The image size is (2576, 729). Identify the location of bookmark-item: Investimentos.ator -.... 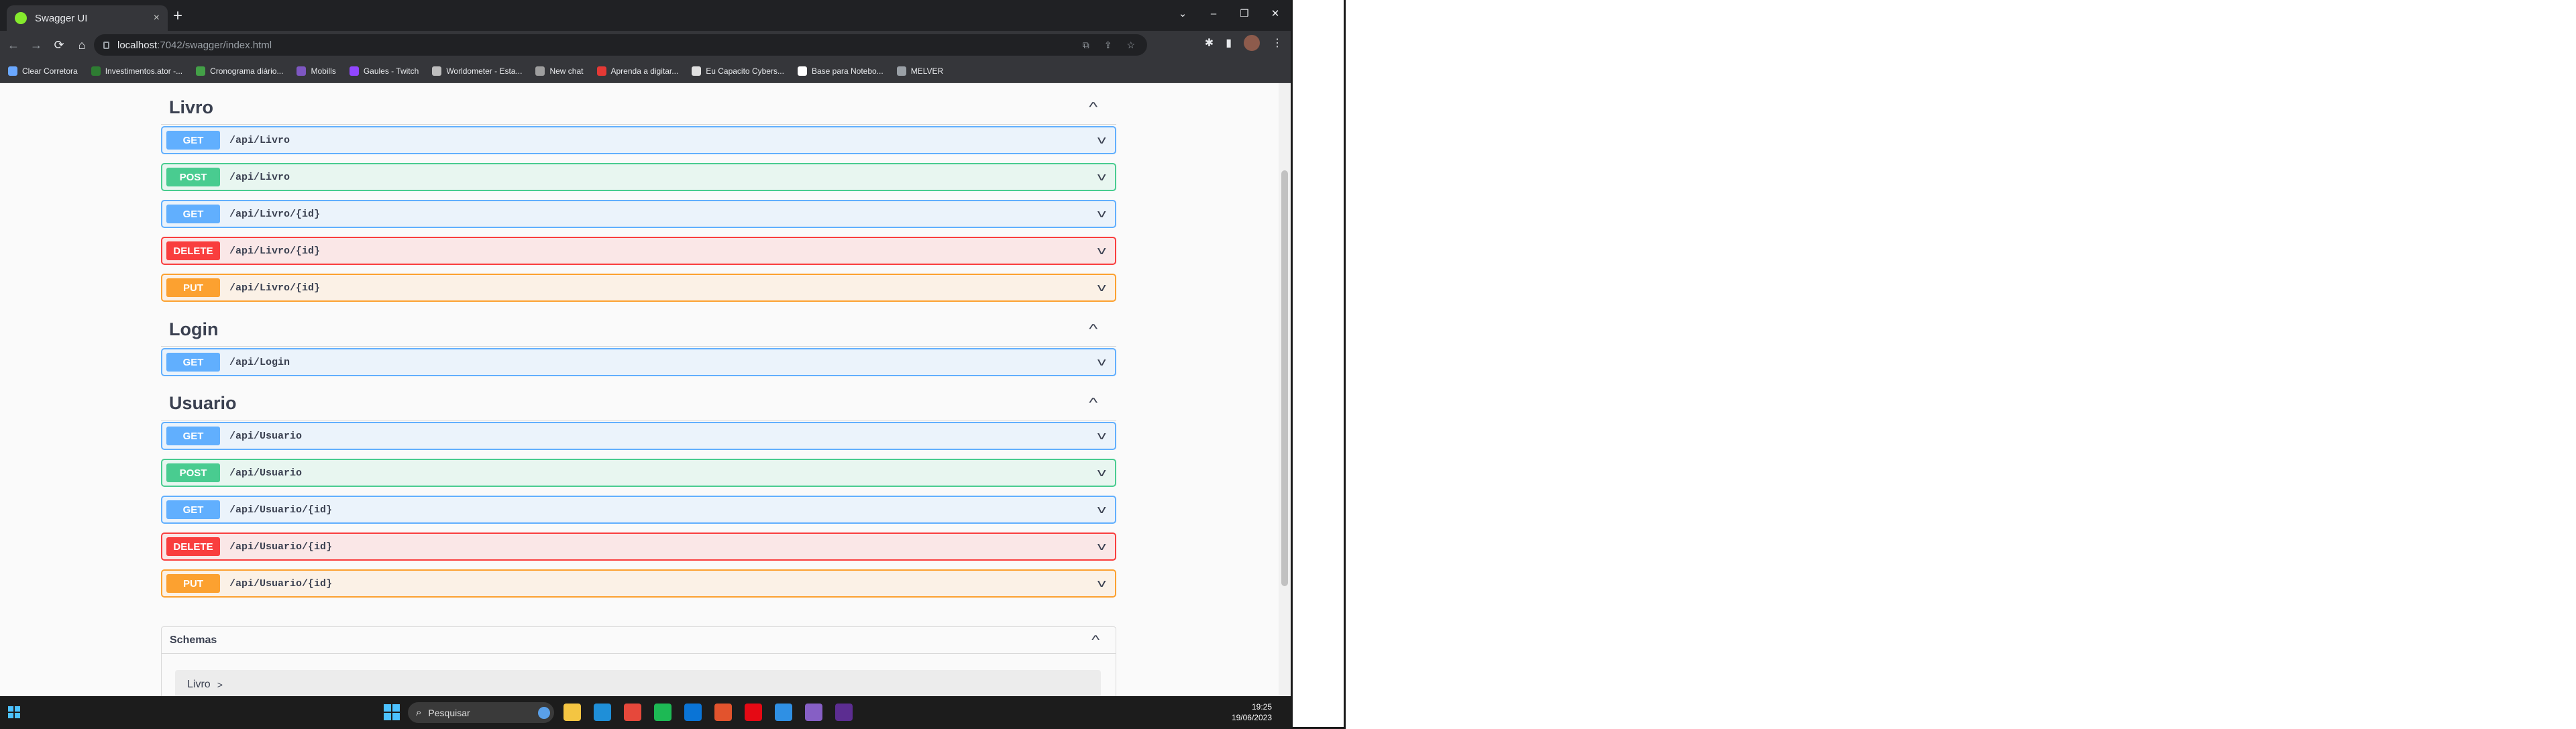
(136, 71).